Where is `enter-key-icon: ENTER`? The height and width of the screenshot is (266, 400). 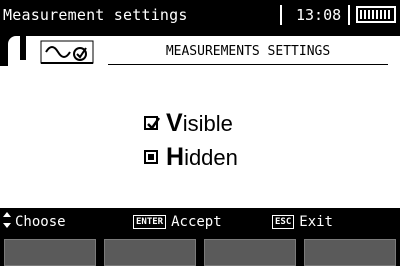 enter-key-icon: ENTER is located at coordinates (150, 222).